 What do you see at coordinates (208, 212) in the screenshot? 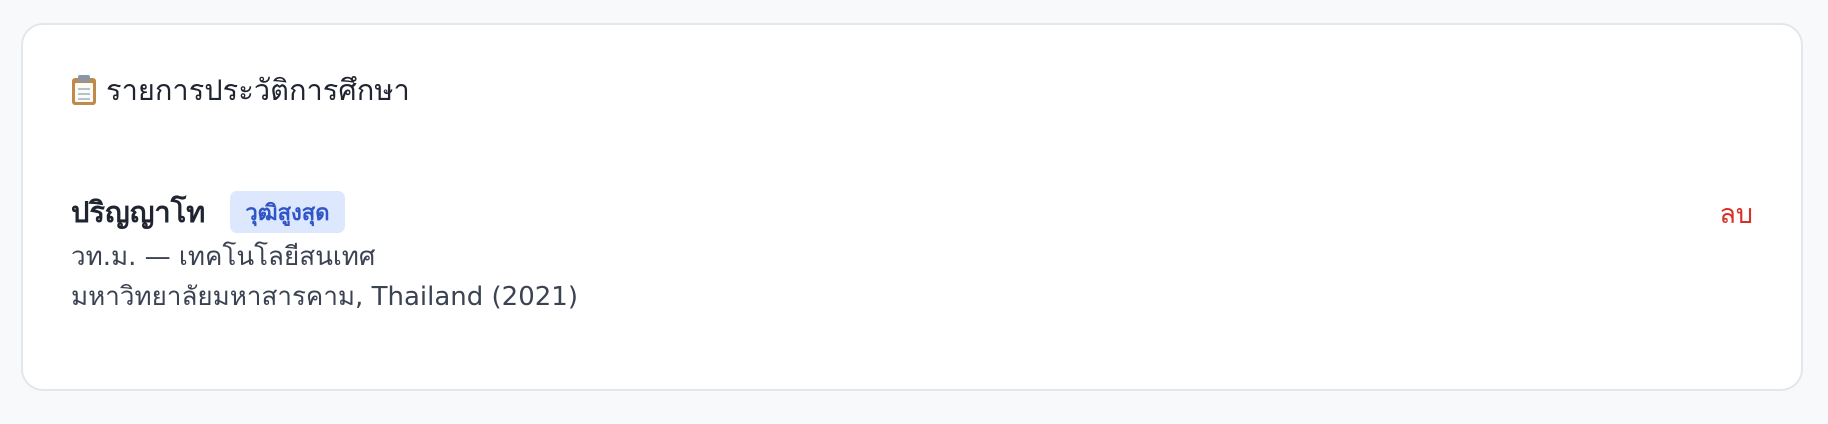
I see `education-entry-header: ปริญญาโท วุฒิสูงสุด` at bounding box center [208, 212].